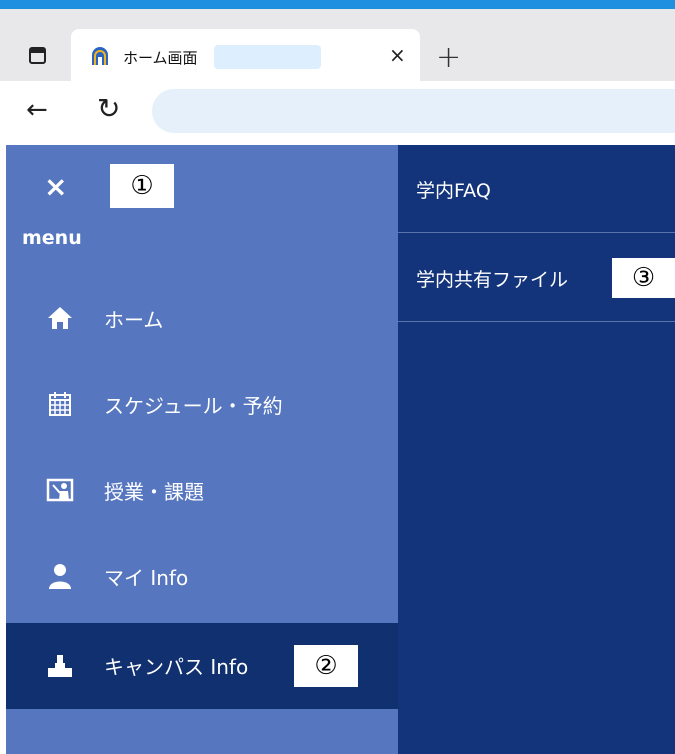 The width and height of the screenshot is (675, 754). What do you see at coordinates (536, 189) in the screenshot?
I see `submenu-item-faq: 学内FAQ` at bounding box center [536, 189].